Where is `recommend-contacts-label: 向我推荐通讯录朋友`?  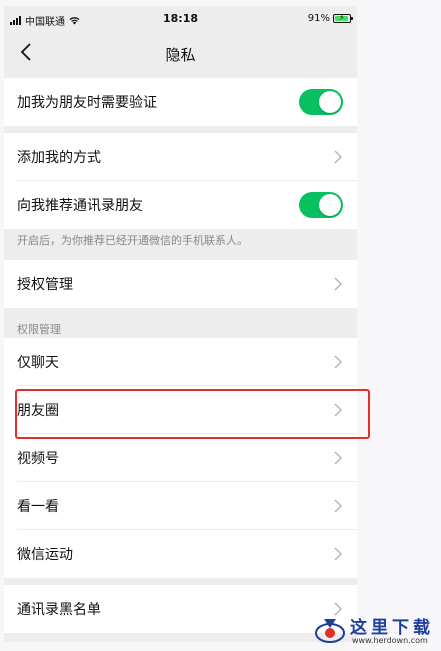
recommend-contacts-label: 向我推荐通讯录朋友 is located at coordinates (80, 206).